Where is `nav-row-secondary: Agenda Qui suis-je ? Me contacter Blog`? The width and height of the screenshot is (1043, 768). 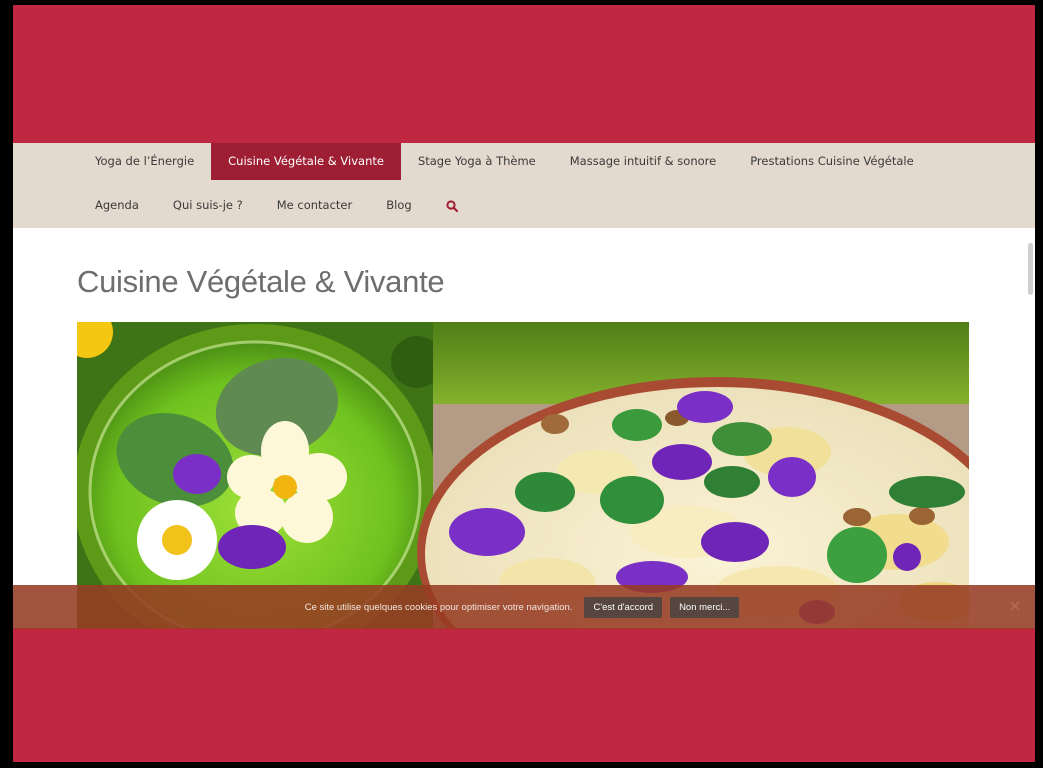 nav-row-secondary: Agenda Qui suis-je ? Me contacter Blog is located at coordinates (244, 205).